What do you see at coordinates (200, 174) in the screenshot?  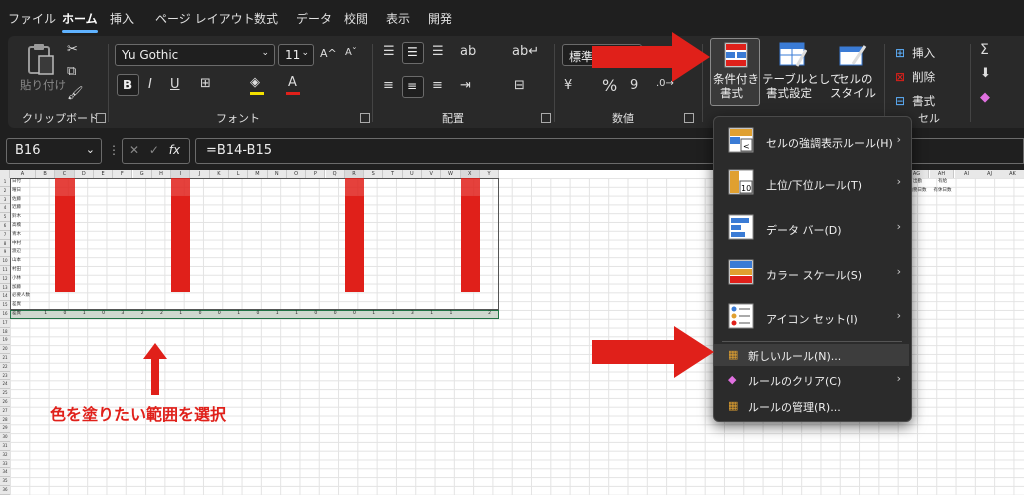 I see `column-header: J` at bounding box center [200, 174].